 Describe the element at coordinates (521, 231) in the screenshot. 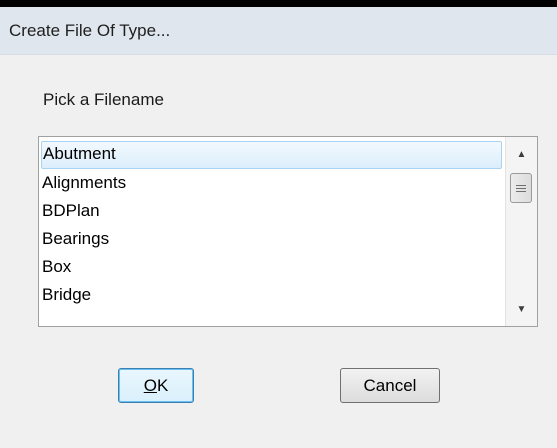

I see `list-scrollbar: ▲ ▼` at that location.